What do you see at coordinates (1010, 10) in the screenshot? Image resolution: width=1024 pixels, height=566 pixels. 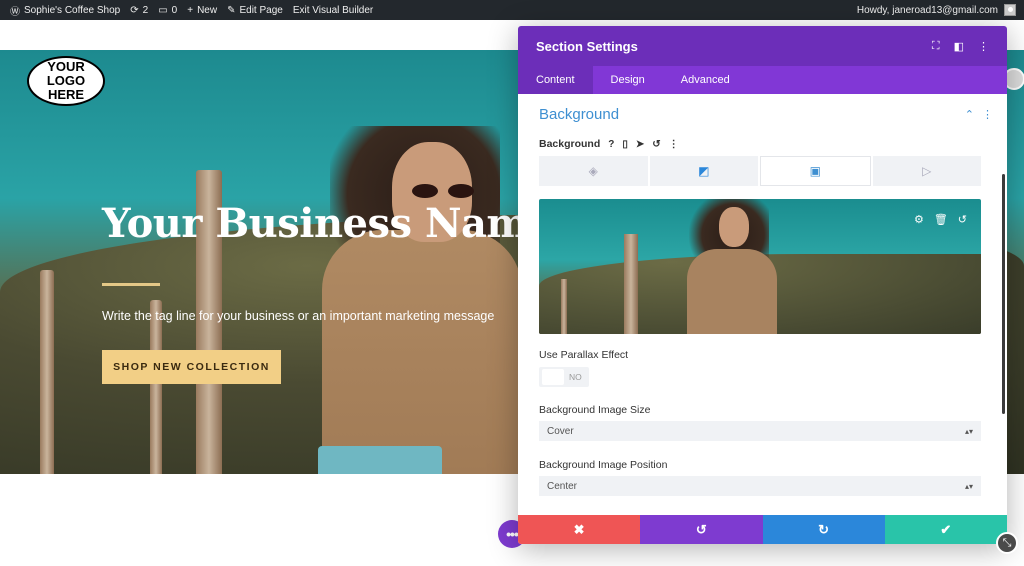 I see `avatar` at bounding box center [1010, 10].